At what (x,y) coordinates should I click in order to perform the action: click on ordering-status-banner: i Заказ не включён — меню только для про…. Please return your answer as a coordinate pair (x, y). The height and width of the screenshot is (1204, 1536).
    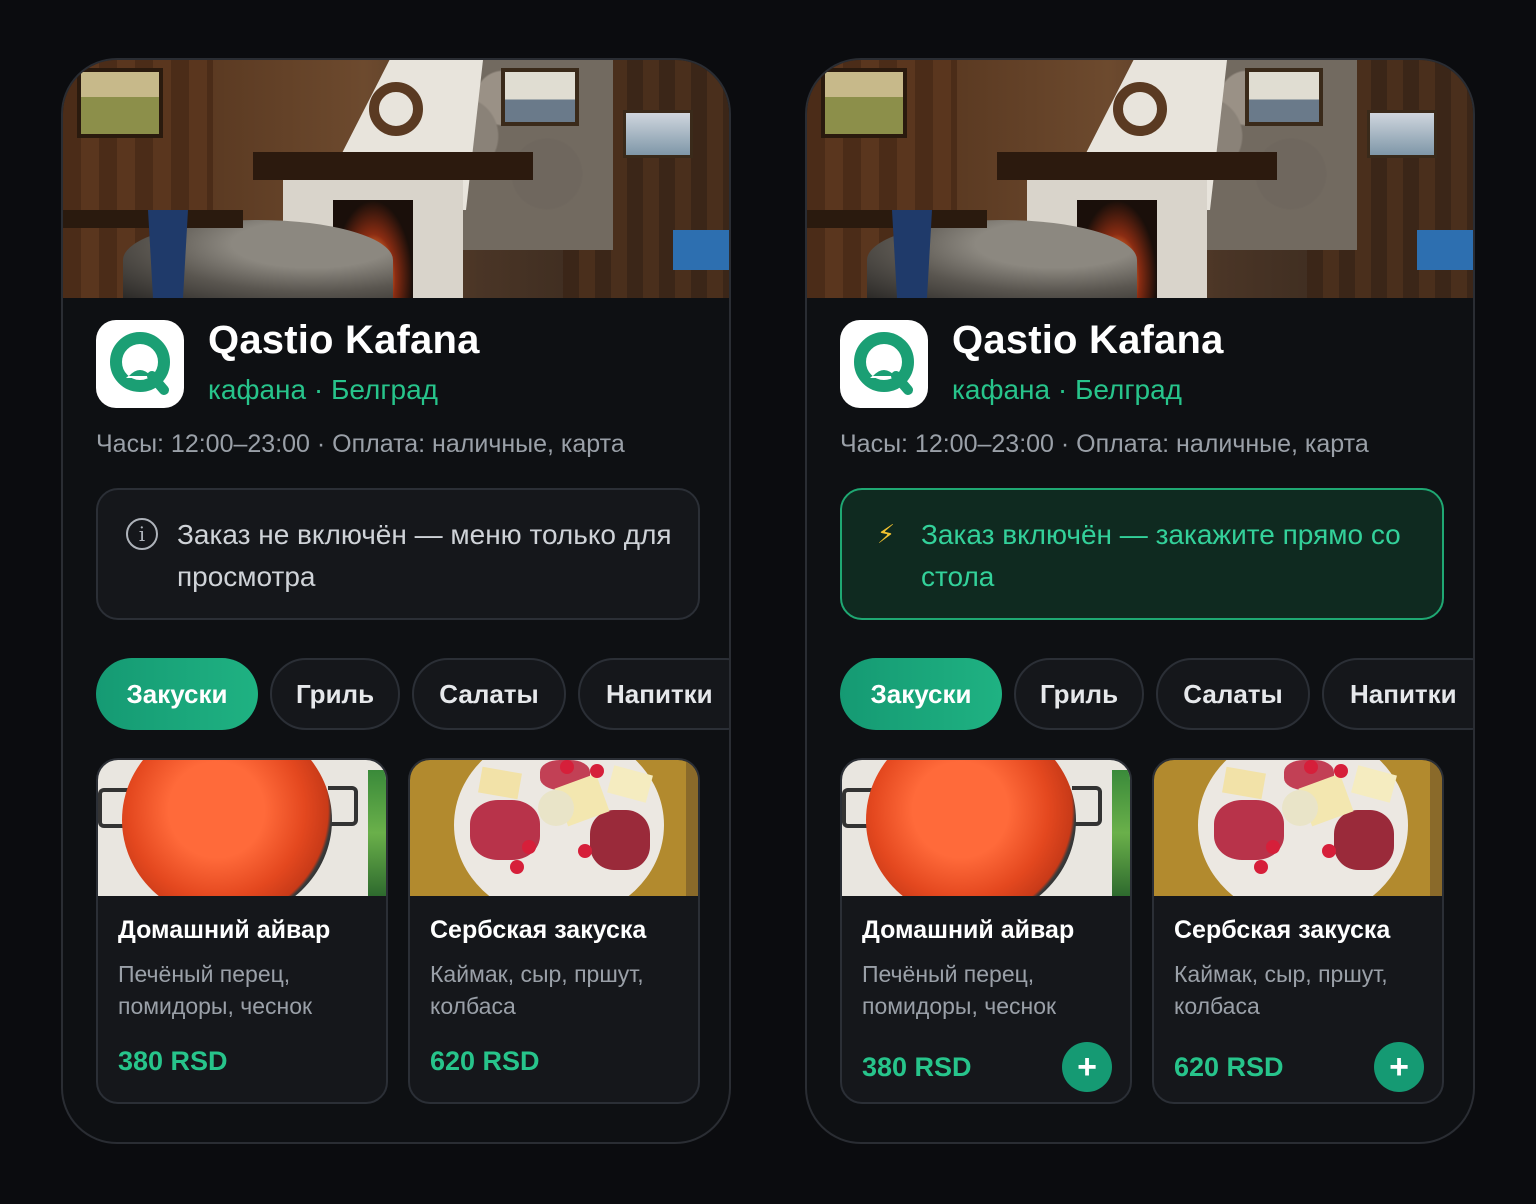
    Looking at the image, I should click on (398, 554).